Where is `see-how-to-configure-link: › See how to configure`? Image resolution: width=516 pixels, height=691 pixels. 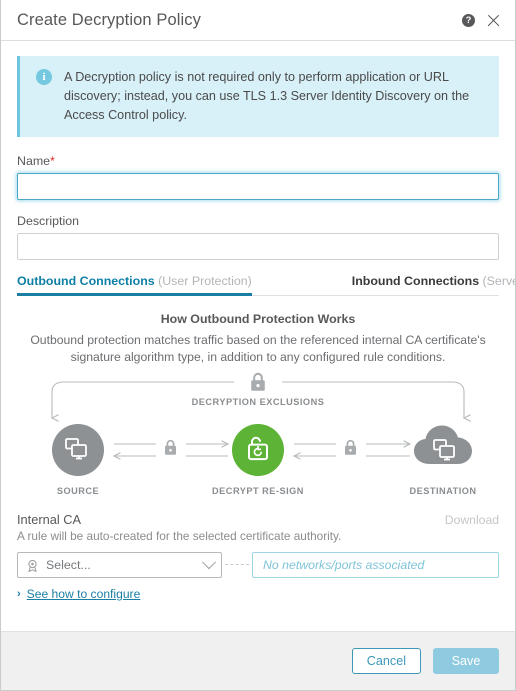
see-how-to-configure-link: › See how to configure is located at coordinates (258, 594).